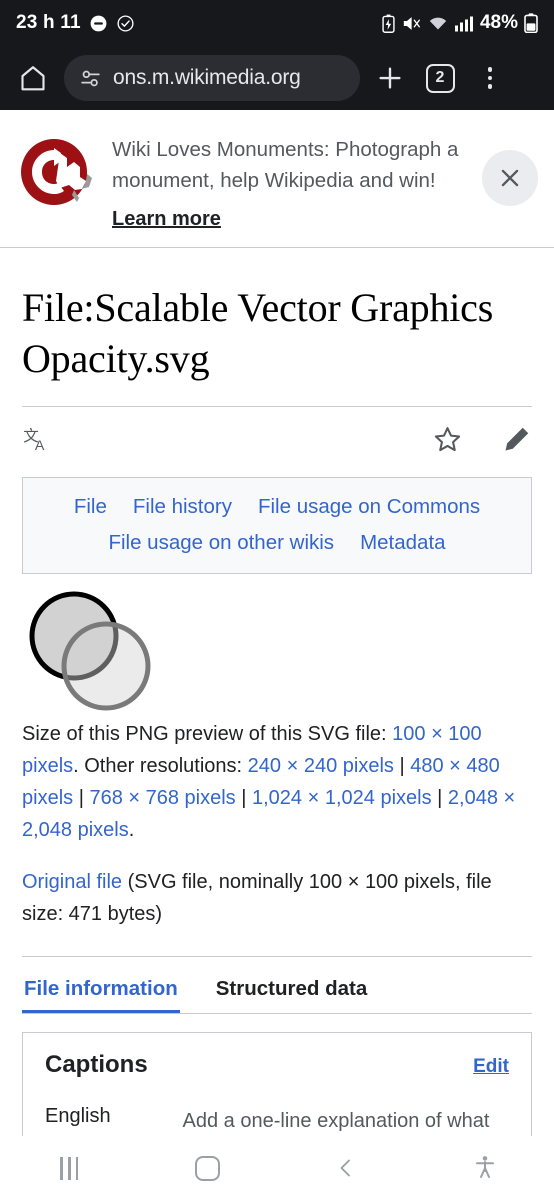 The image size is (554, 1200). I want to click on home-button-nav, so click(208, 1168).